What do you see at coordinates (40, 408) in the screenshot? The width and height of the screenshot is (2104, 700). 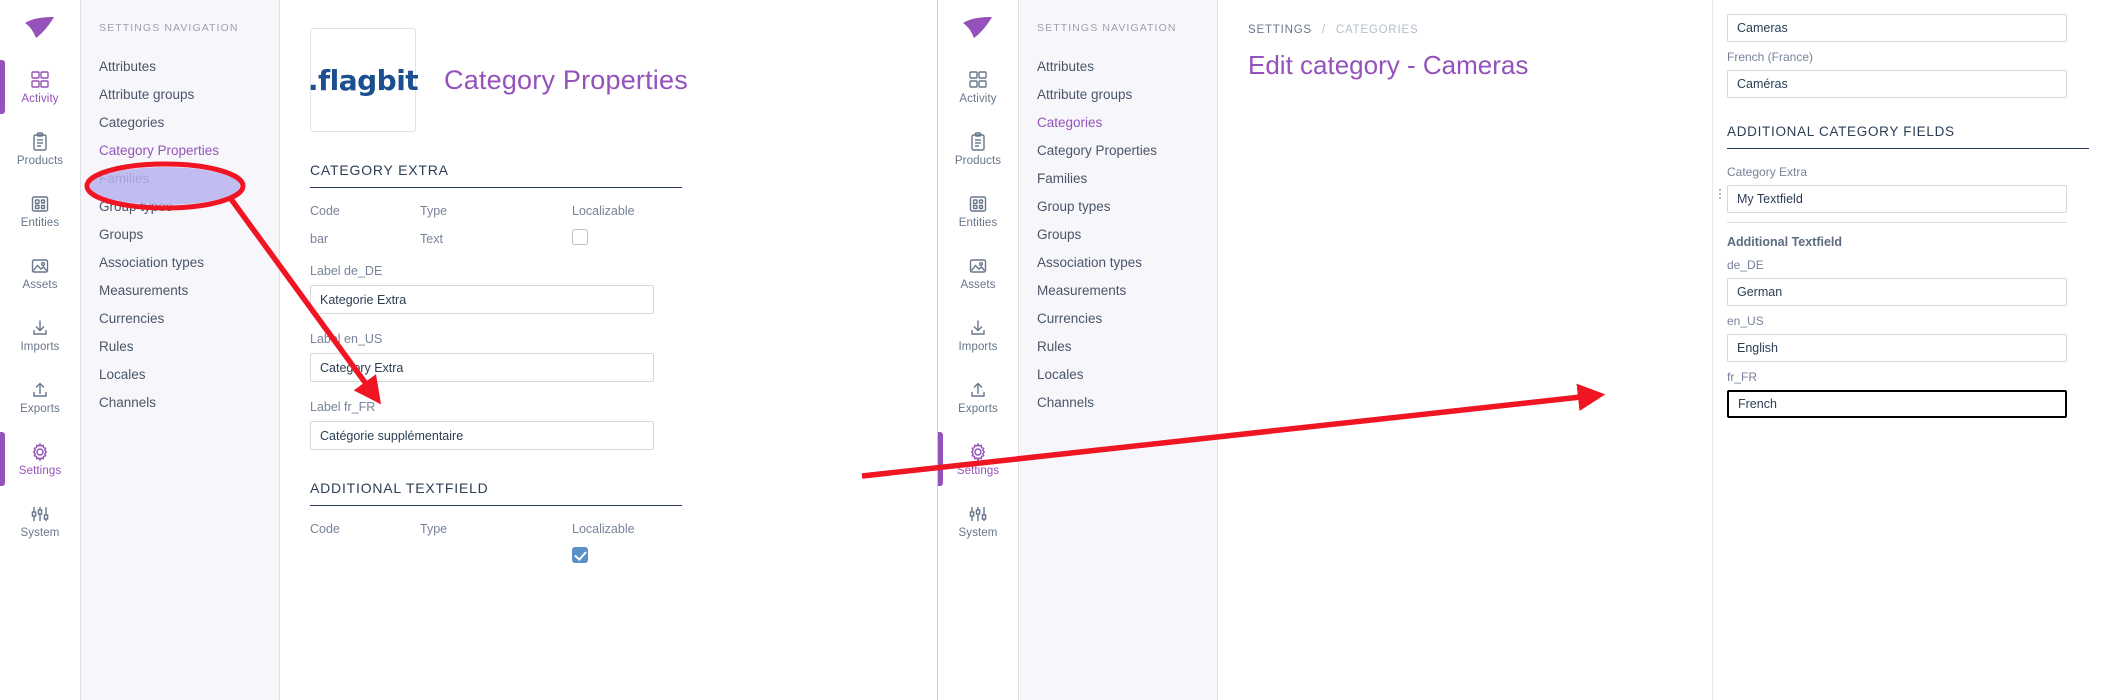 I see `rail-label-exports: Exports` at bounding box center [40, 408].